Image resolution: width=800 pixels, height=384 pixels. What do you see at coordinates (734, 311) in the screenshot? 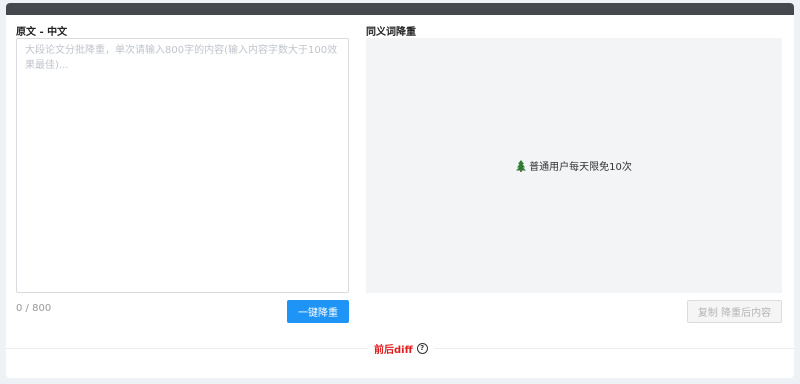
I see `copy-result-button: 复制 降重后内容` at bounding box center [734, 311].